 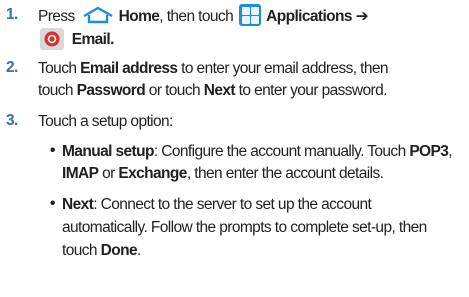 I want to click on step-number: 2., so click(x=12, y=67).